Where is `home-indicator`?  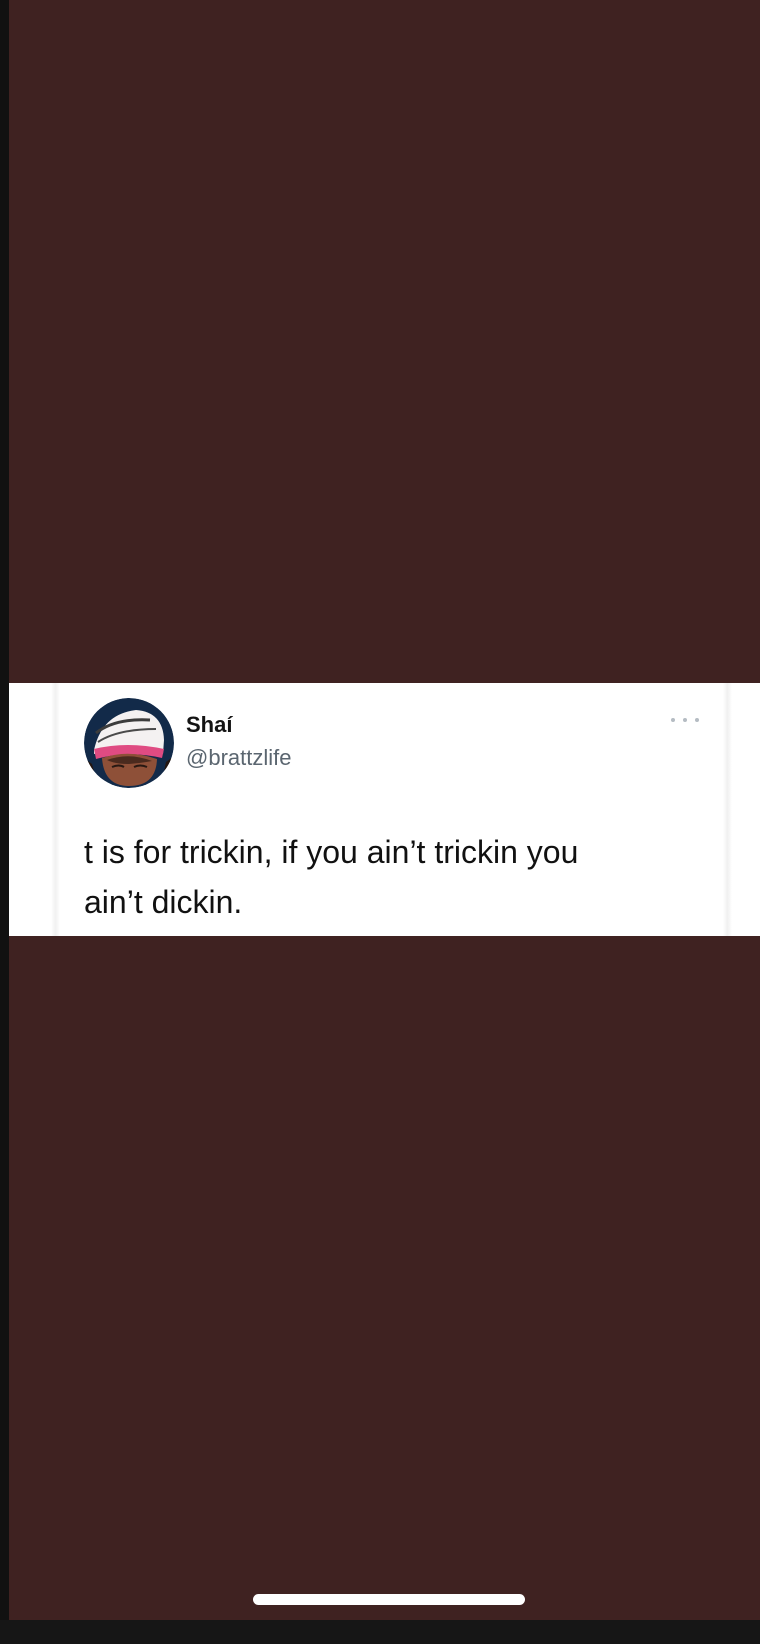
home-indicator is located at coordinates (389, 1599).